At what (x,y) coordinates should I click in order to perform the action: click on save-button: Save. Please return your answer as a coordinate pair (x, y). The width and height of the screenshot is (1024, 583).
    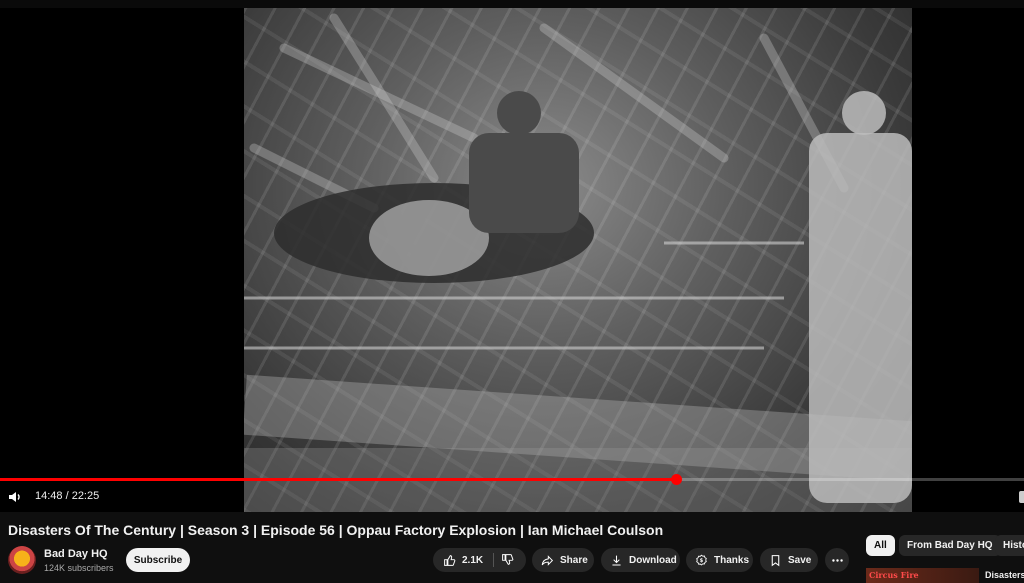
    Looking at the image, I should click on (789, 560).